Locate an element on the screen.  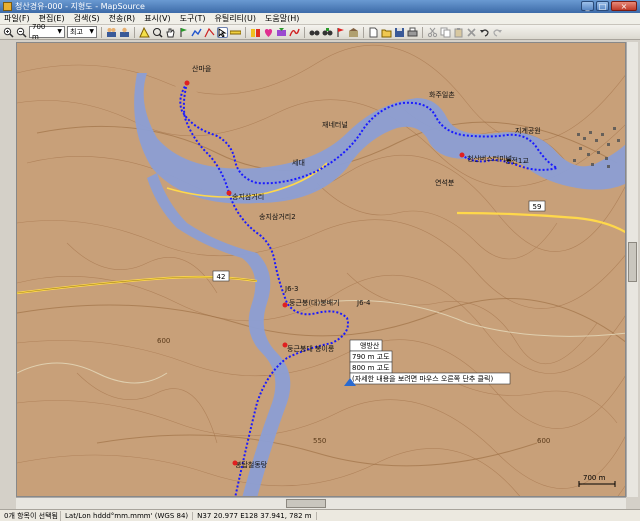
vertical-scrollbar is located at coordinates (632, 269).